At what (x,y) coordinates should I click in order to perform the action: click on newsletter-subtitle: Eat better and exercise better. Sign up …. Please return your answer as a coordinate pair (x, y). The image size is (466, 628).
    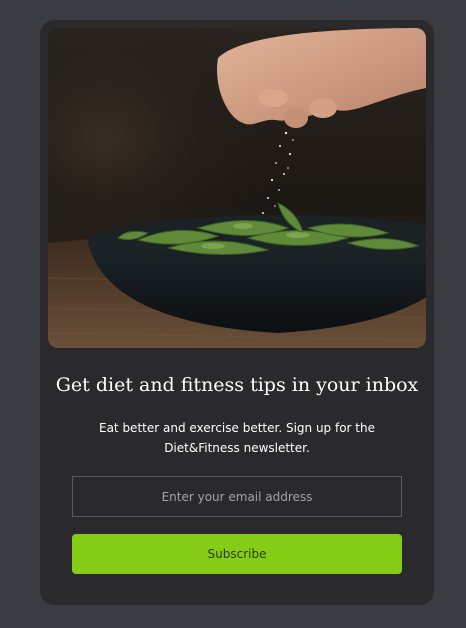
    Looking at the image, I should click on (236, 438).